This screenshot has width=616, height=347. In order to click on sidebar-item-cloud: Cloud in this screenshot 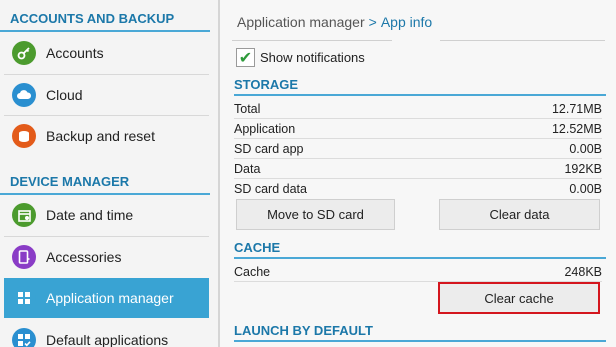, I will do `click(106, 95)`.